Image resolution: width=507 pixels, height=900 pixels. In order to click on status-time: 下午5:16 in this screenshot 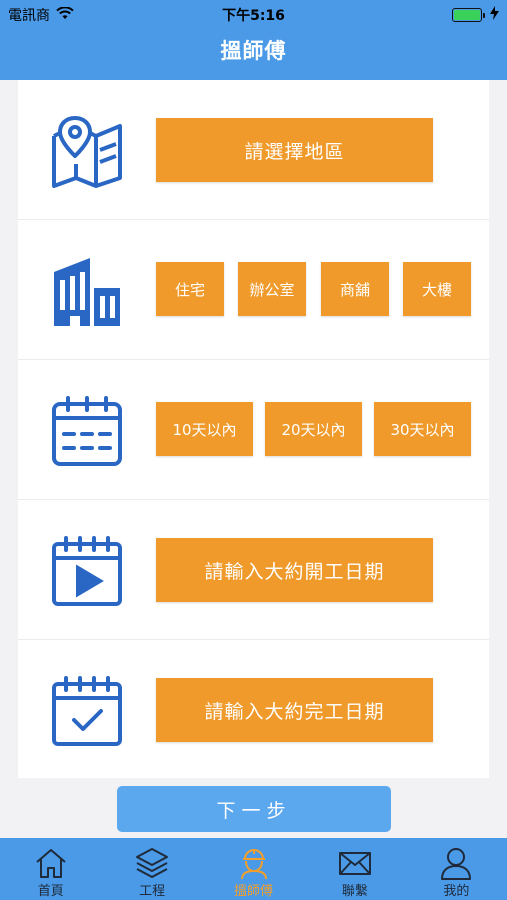, I will do `click(253, 16)`.